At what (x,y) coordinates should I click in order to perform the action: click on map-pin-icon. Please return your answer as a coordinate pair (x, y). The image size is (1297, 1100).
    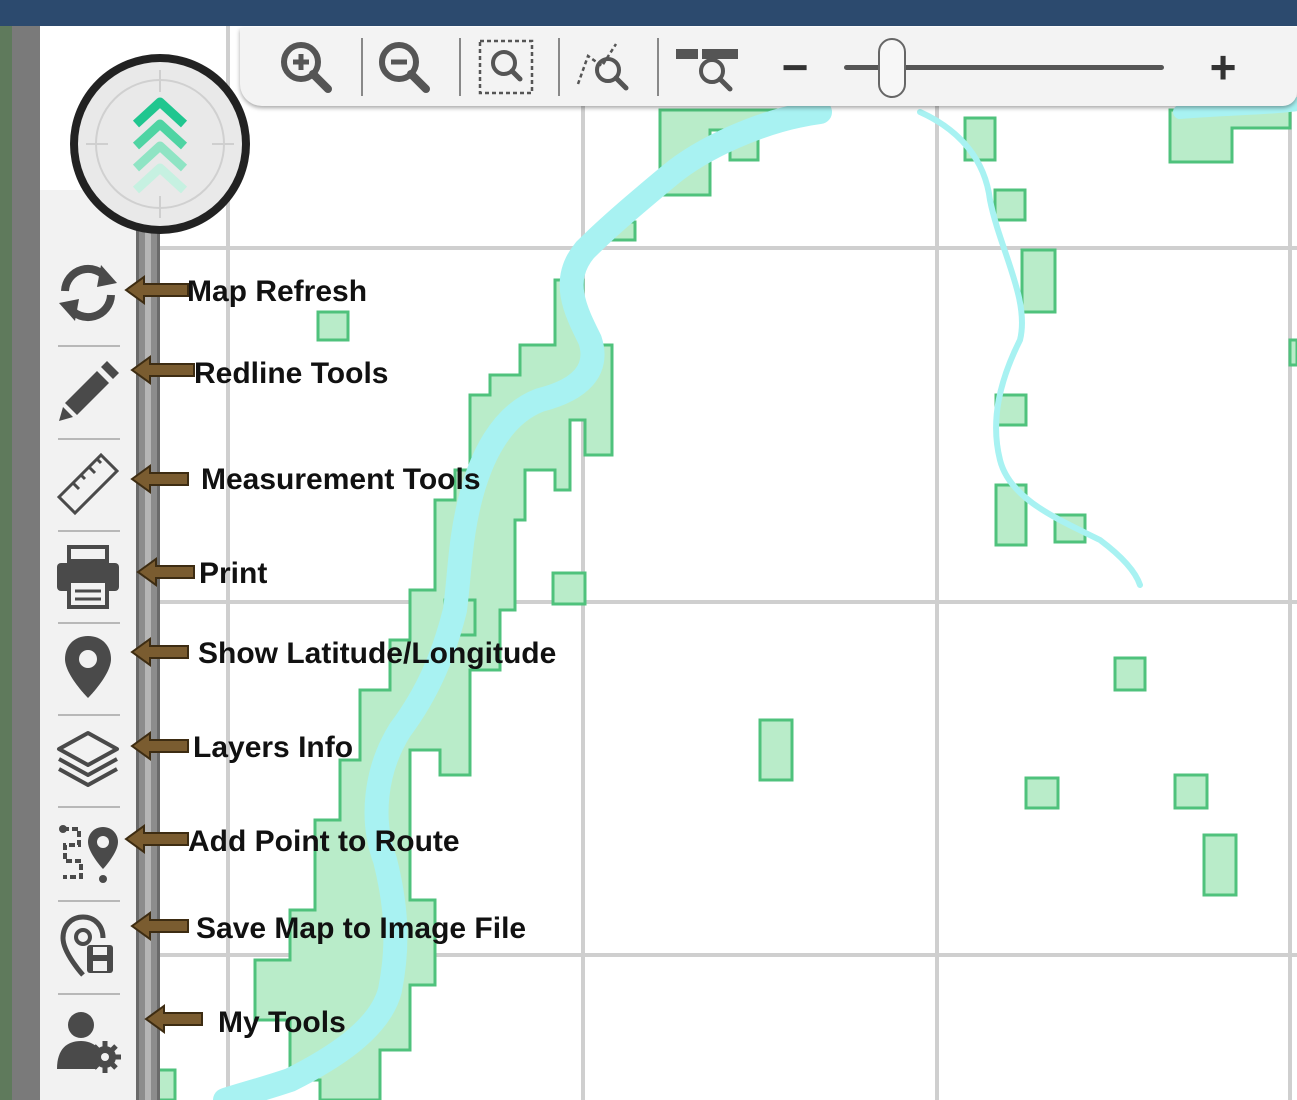
    Looking at the image, I should click on (88, 667).